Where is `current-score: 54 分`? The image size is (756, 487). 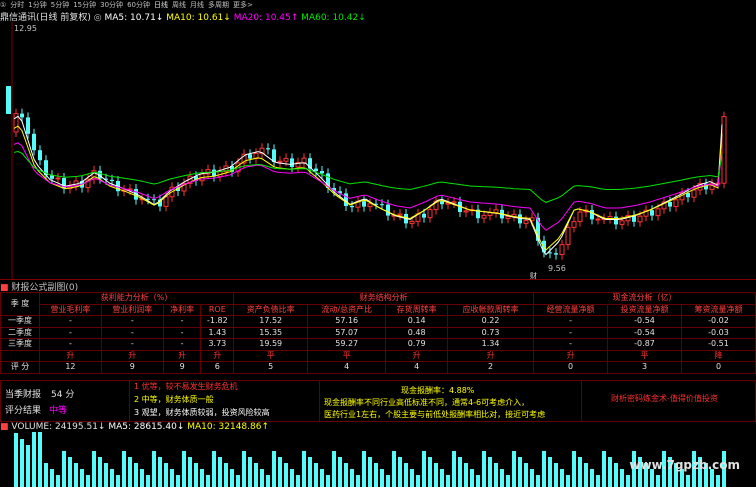 current-score: 54 分 is located at coordinates (63, 395).